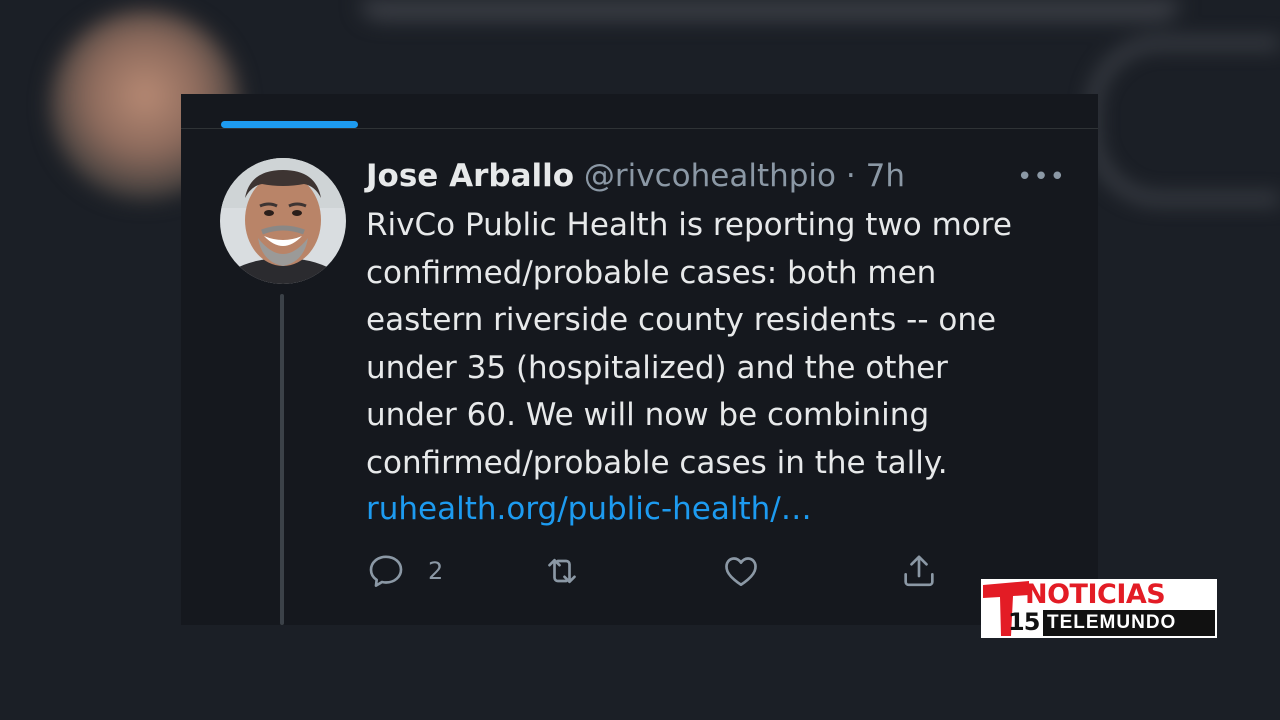  I want to click on logo-word-telemundo: TELEMUNDO, so click(1112, 622).